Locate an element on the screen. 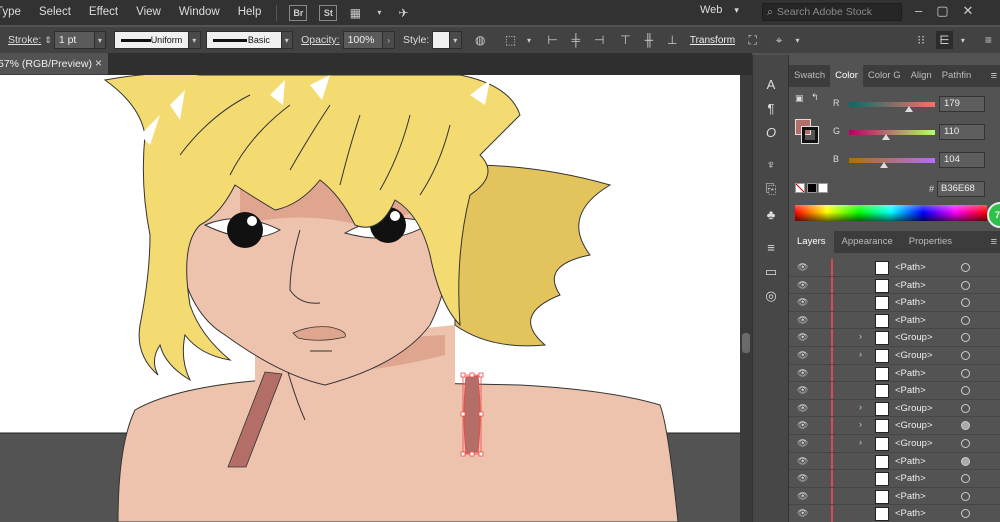 The width and height of the screenshot is (1000, 522). color-spectrum is located at coordinates (891, 213).